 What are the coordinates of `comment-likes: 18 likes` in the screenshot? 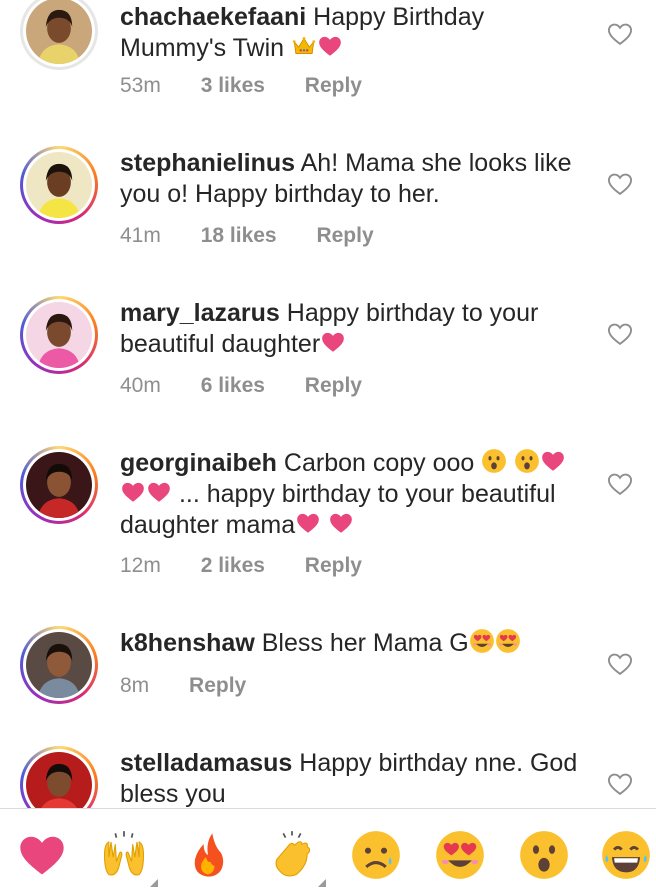 It's located at (239, 235).